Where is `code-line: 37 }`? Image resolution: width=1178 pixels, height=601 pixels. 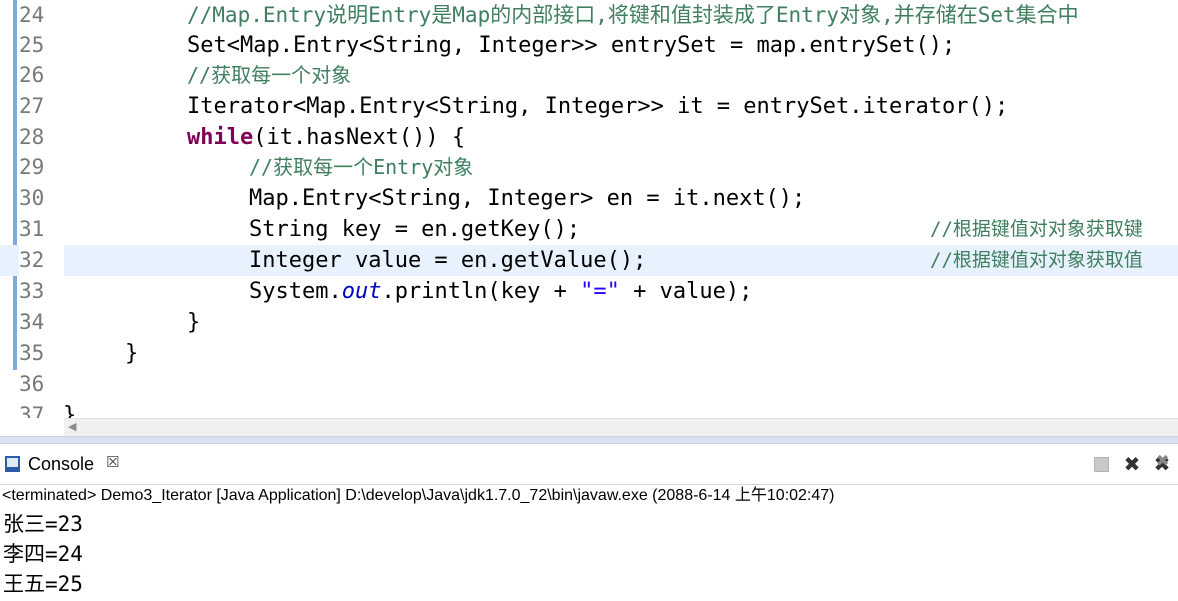 code-line: 37 } is located at coordinates (589, 409).